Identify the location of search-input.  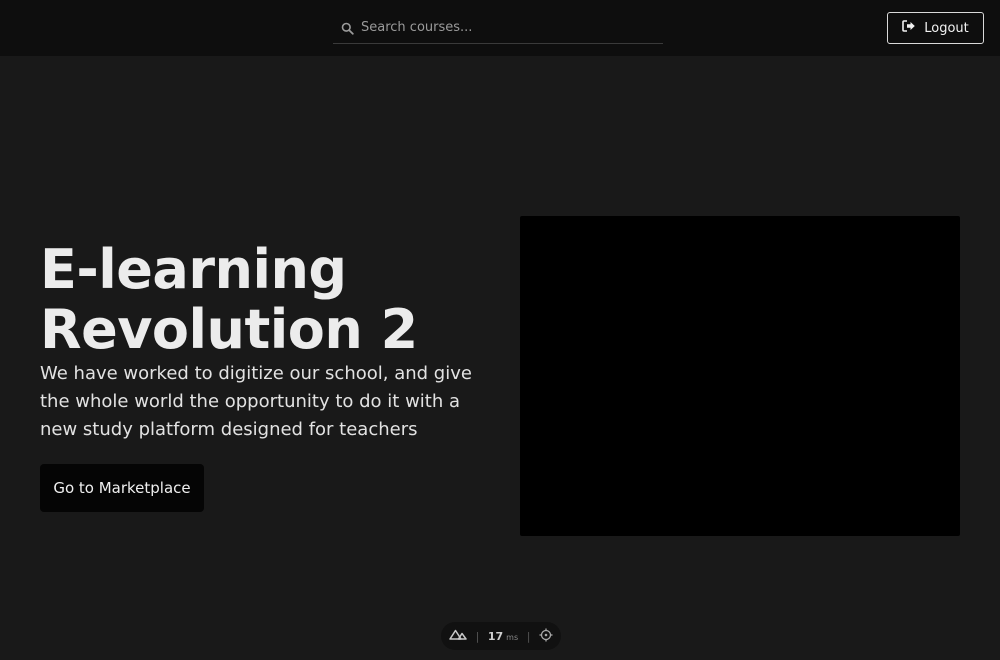
(512, 27).